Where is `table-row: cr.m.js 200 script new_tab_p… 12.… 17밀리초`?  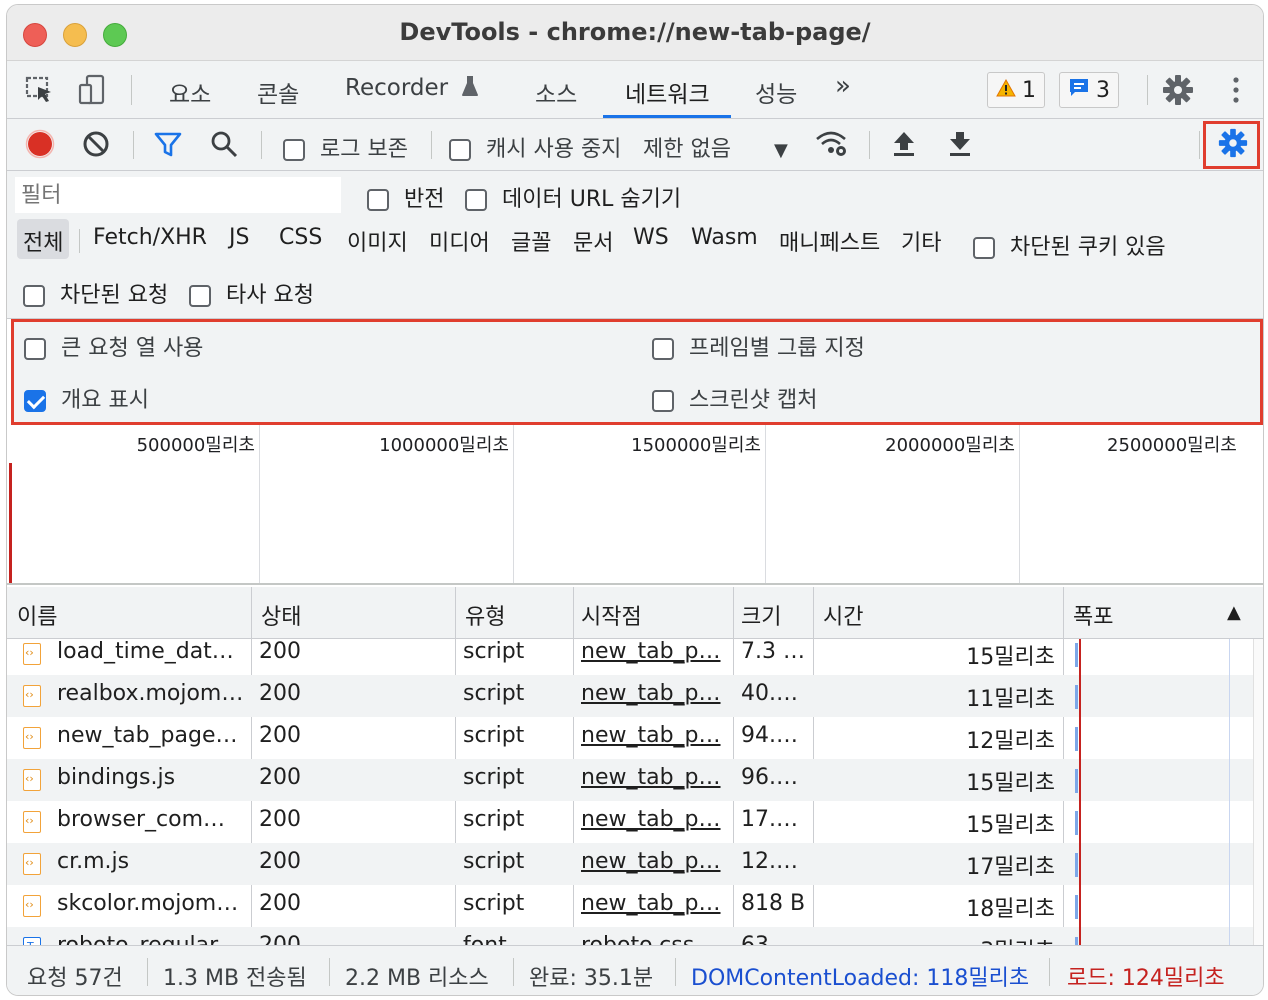 table-row: cr.m.js 200 script new_tab_p… 12.… 17밀리초 is located at coordinates (630, 864).